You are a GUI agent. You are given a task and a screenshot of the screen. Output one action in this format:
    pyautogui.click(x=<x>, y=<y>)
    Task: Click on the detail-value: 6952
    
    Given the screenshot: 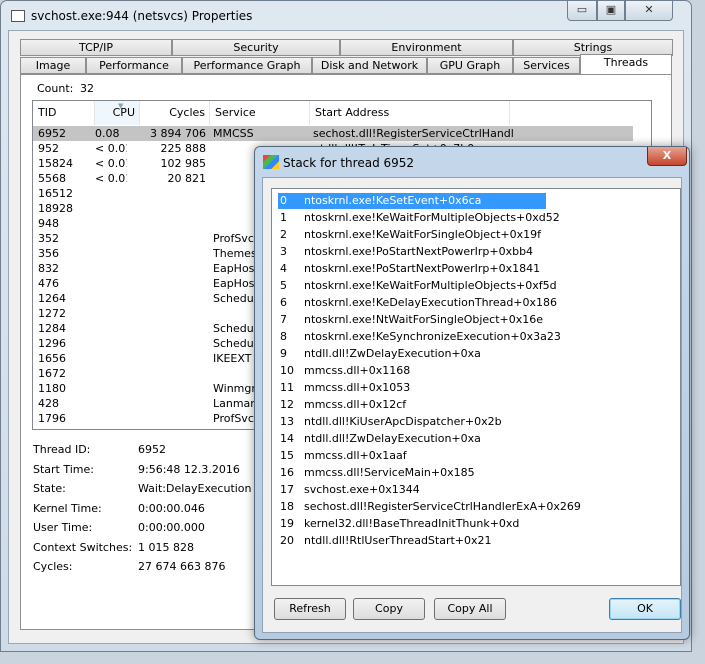 What is the action you would take?
    pyautogui.click(x=152, y=449)
    